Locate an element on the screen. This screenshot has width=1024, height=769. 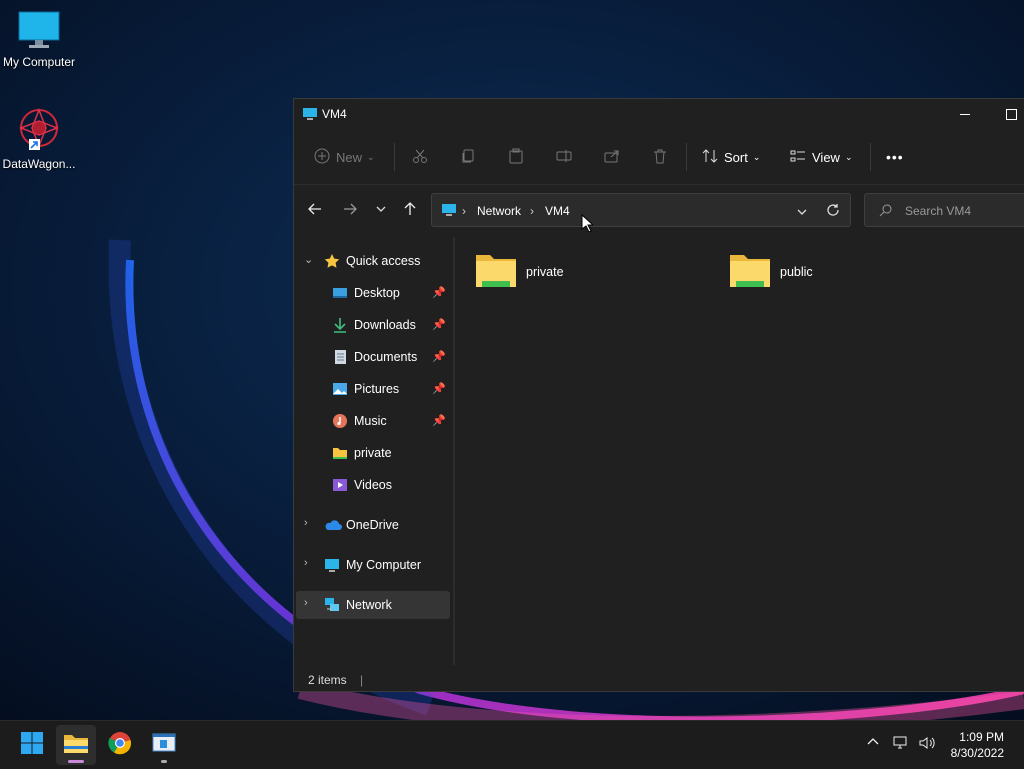
view-button: View ⌄ is located at coordinates (821, 157).